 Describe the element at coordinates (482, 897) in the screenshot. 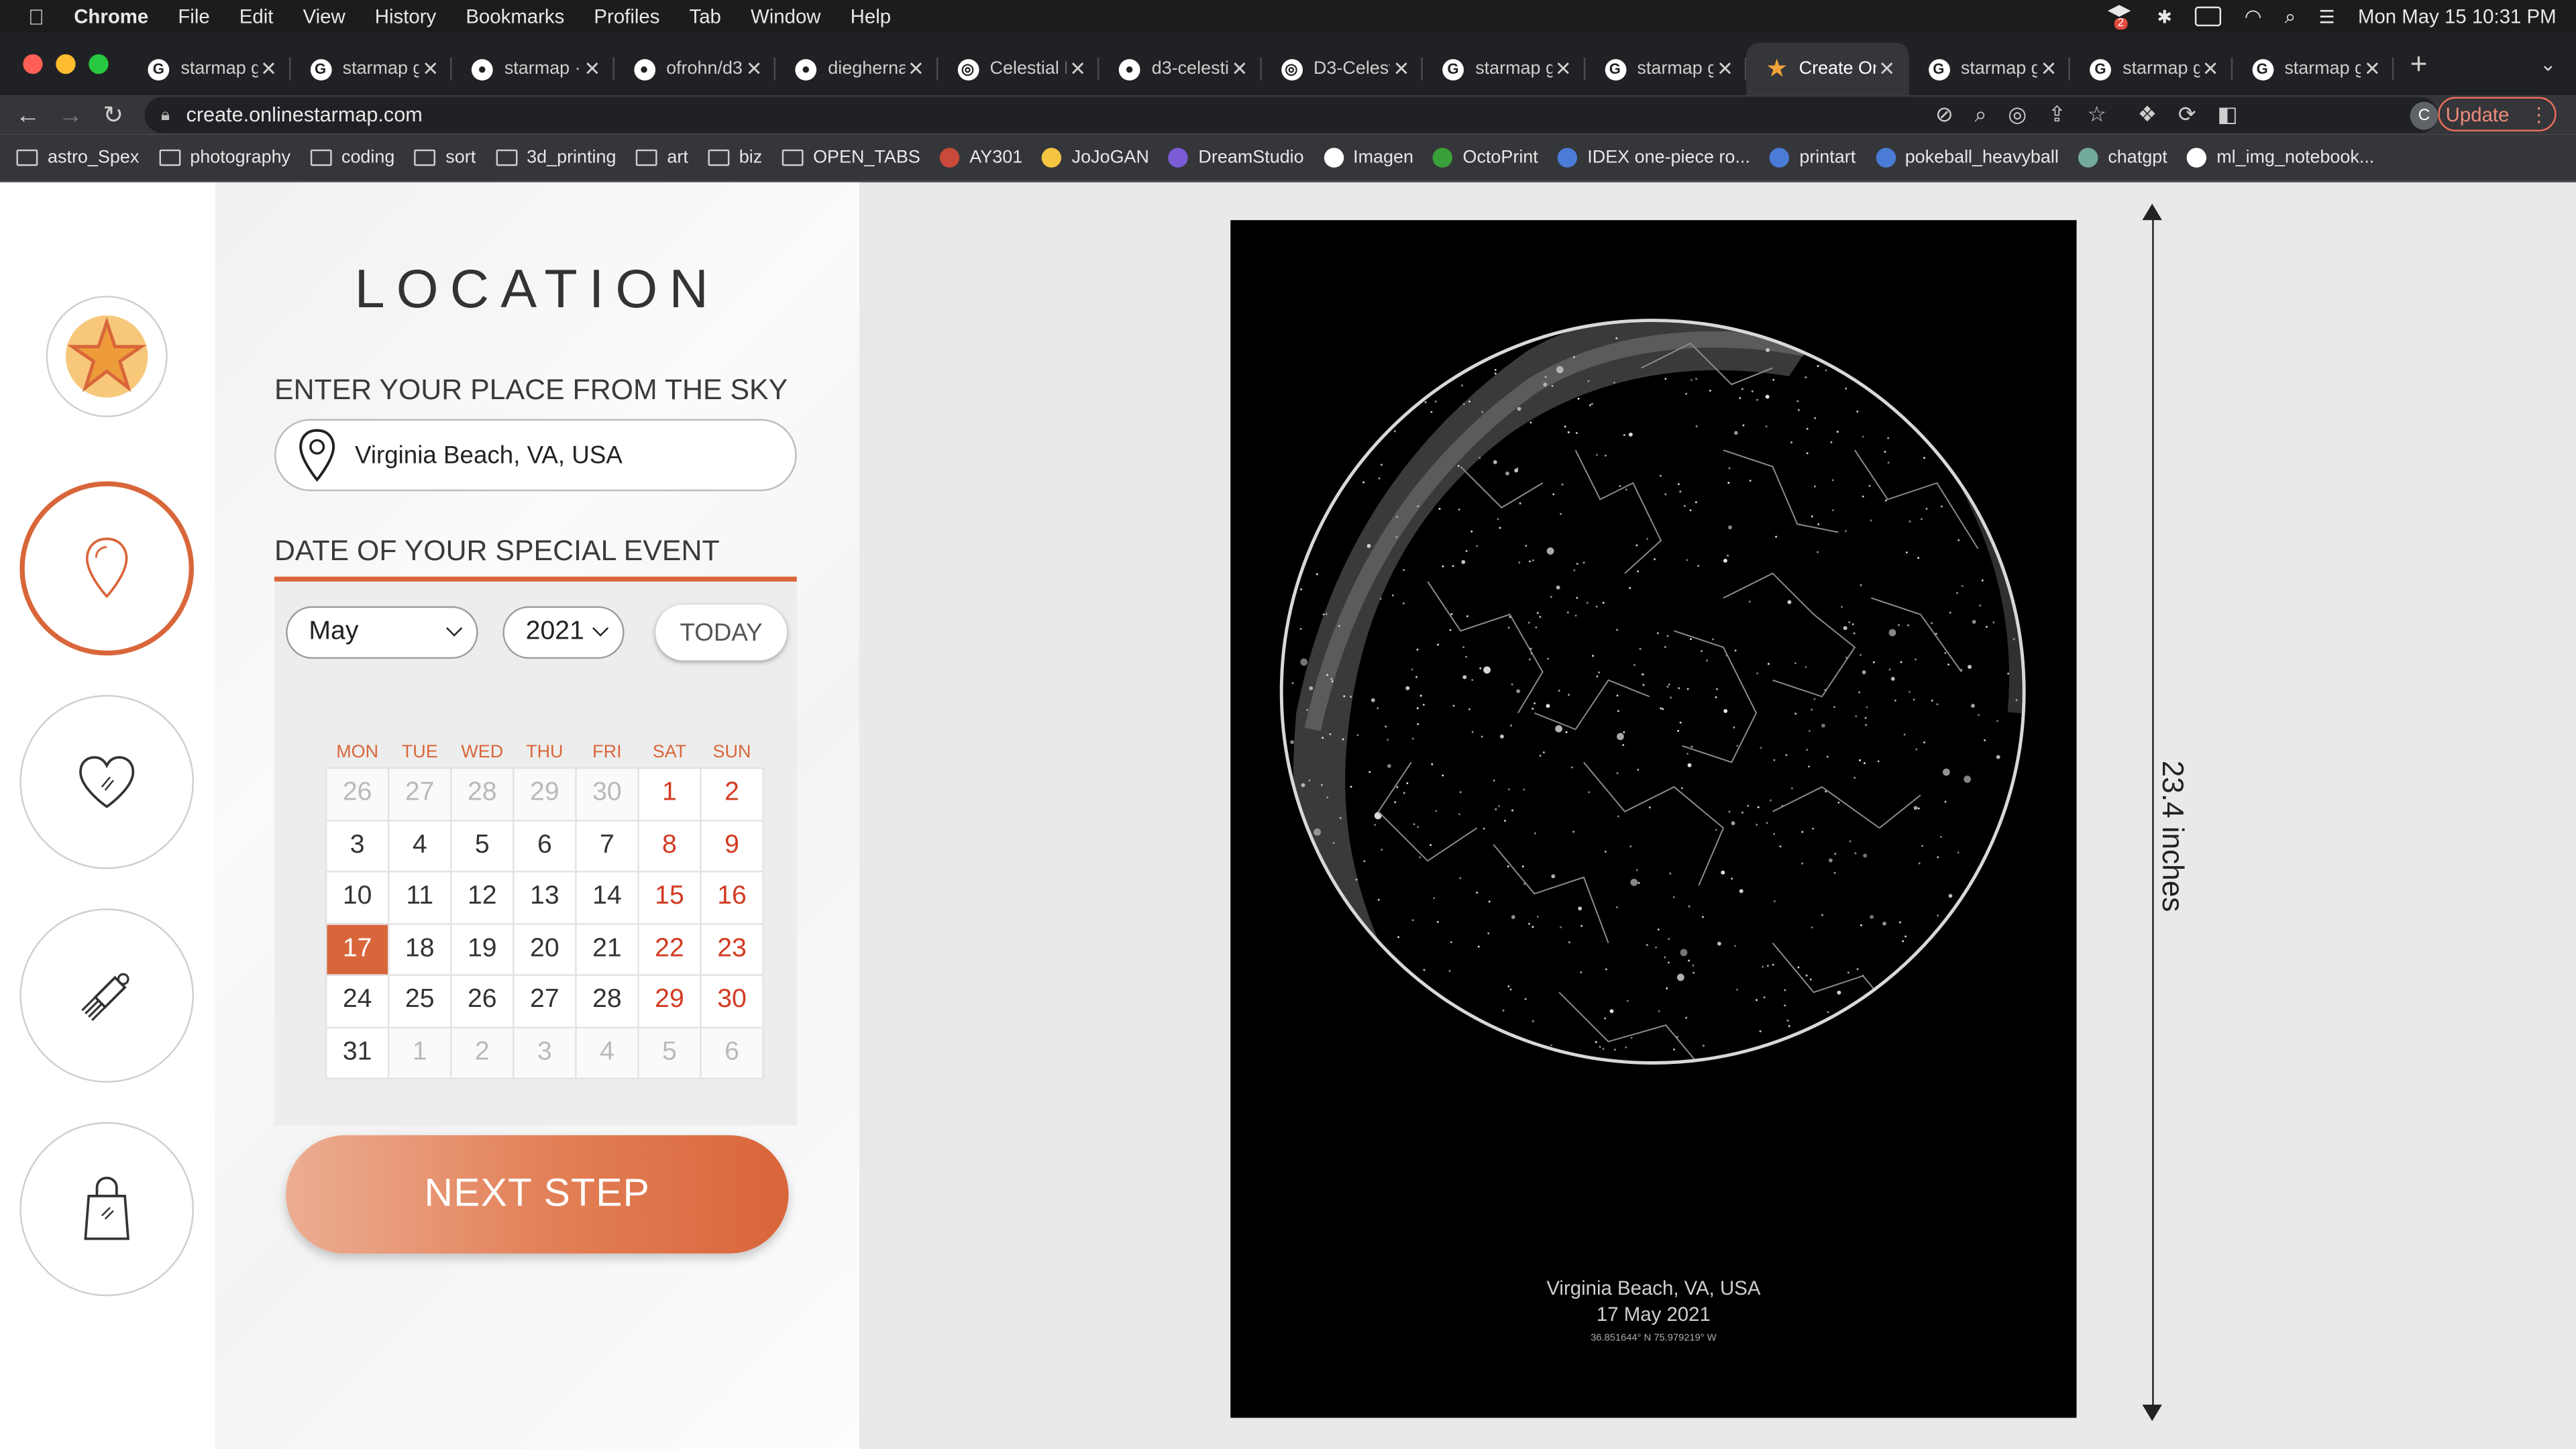

I see `calendar-day: 12` at that location.